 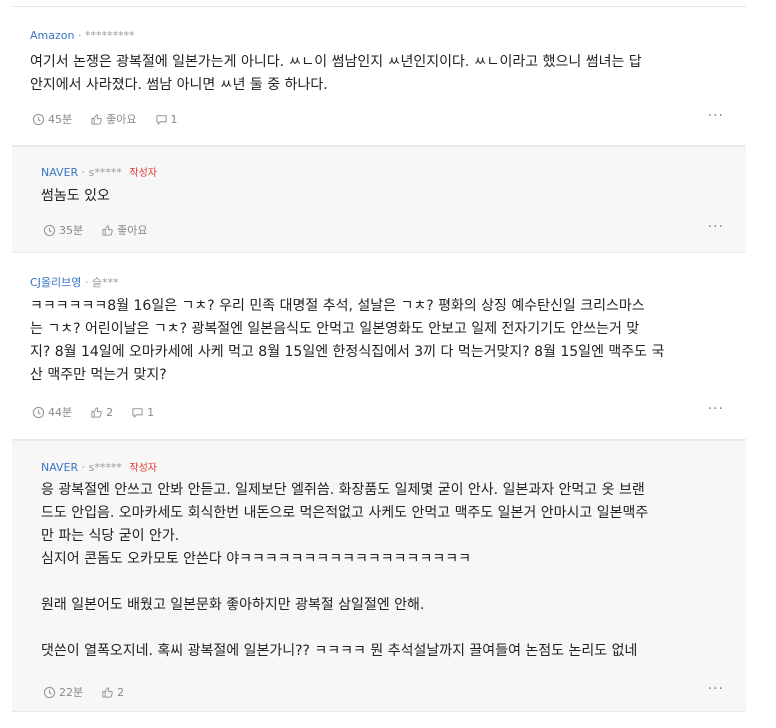 I want to click on time-label: 35분, so click(x=71, y=230).